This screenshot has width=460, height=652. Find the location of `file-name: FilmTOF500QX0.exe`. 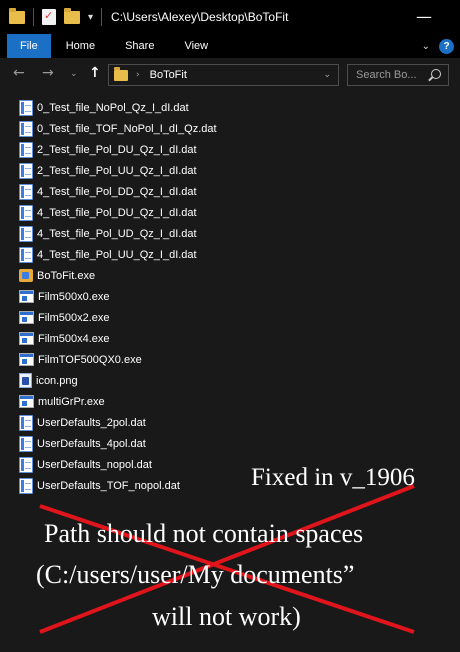

file-name: FilmTOF500QX0.exe is located at coordinates (90, 359).